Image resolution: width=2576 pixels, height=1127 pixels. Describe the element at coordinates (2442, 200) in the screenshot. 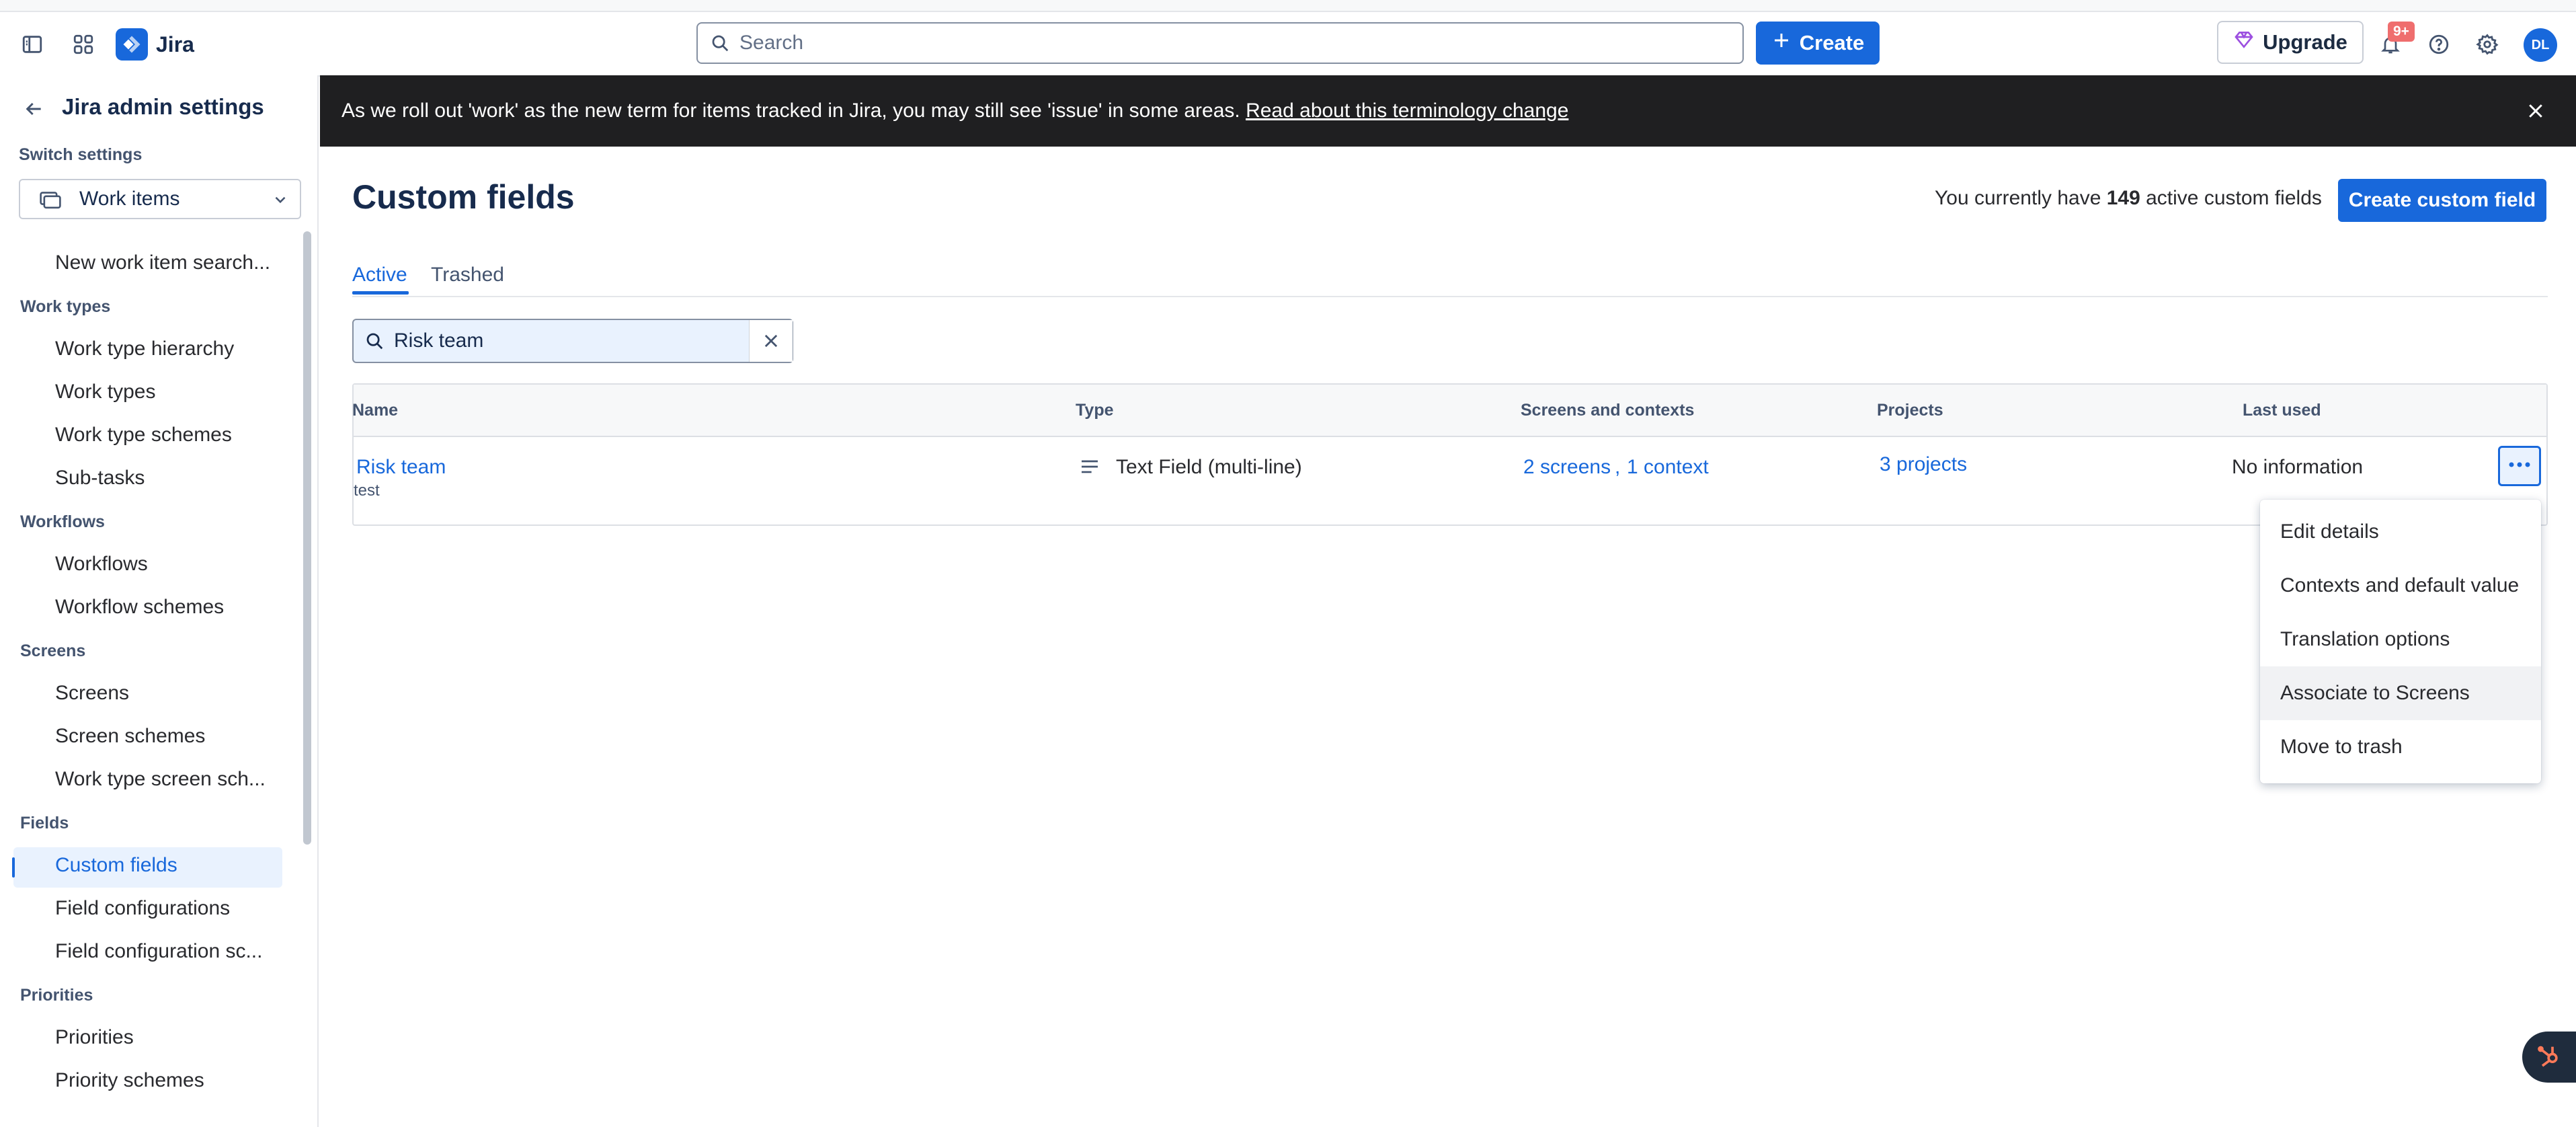

I see `create-custom-field-button: Create custom field` at that location.